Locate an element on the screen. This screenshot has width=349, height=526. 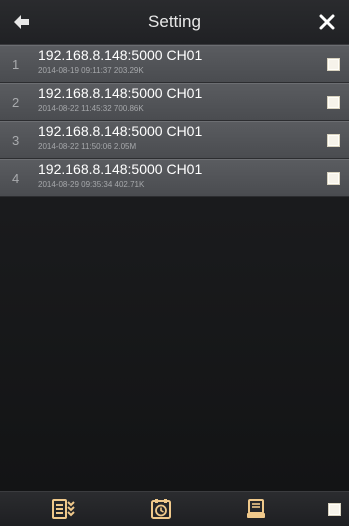
item-index: 4 is located at coordinates (16, 178).